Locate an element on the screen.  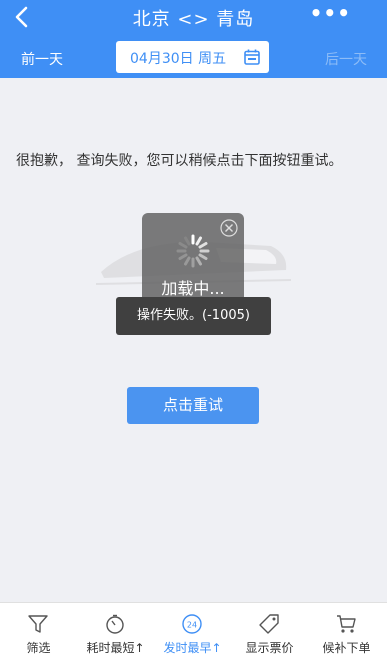
clock-24-icon: 24 is located at coordinates (192, 624).